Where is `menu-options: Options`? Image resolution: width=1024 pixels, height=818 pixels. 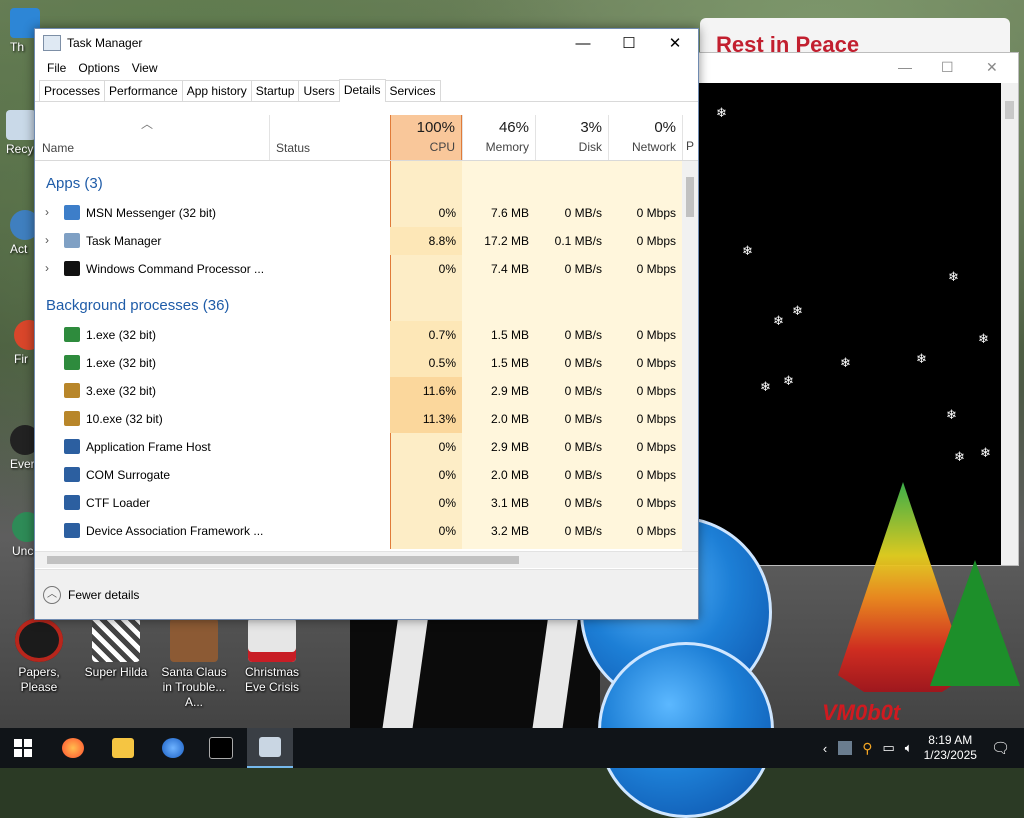 menu-options: Options is located at coordinates (98, 68).